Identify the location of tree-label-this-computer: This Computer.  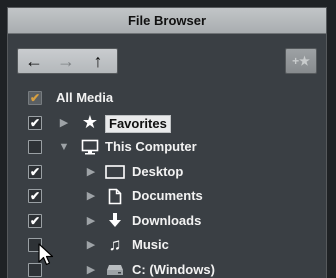
(151, 147).